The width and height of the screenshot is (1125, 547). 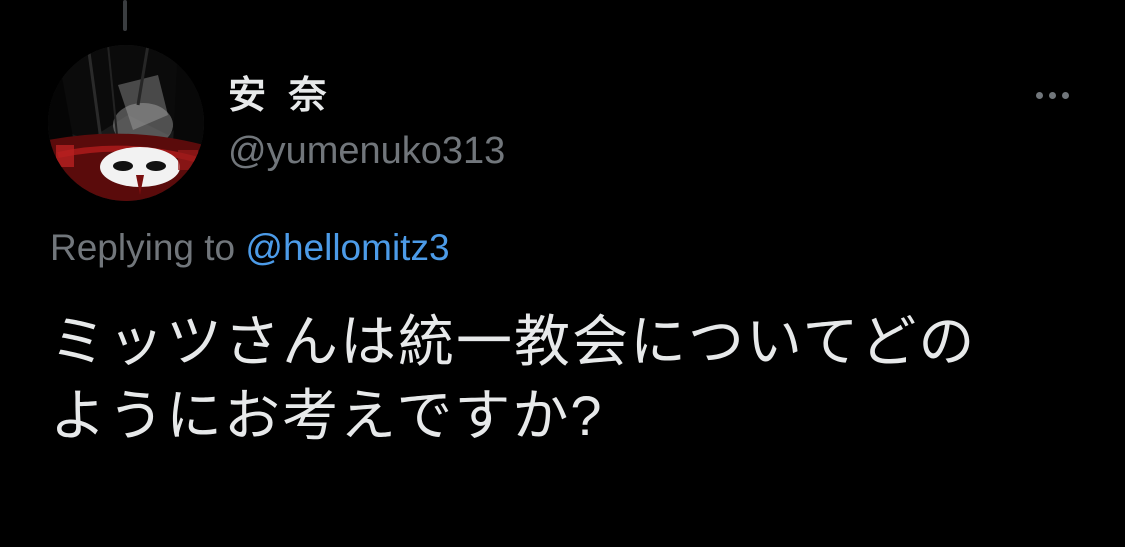 I want to click on reply-context: Replying to @hellomitz3, so click(x=250, y=248).